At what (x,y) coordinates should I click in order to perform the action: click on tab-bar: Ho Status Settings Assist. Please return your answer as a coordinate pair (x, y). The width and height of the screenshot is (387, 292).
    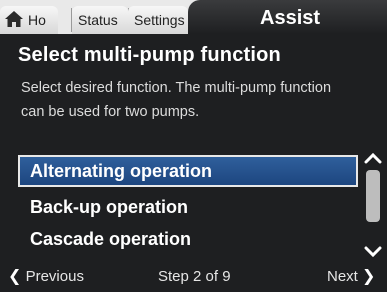
    Looking at the image, I should click on (193, 17).